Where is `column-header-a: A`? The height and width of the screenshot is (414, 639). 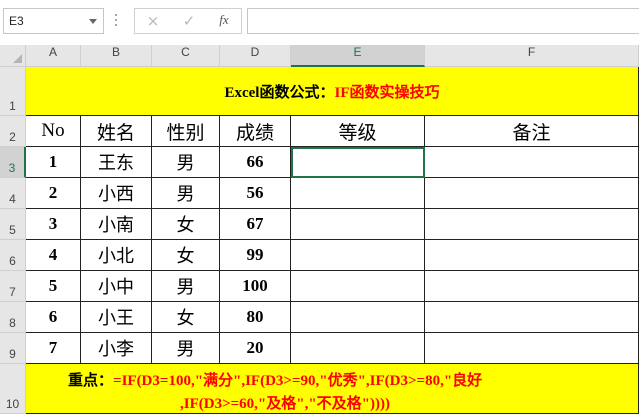 column-header-a: A is located at coordinates (53, 56).